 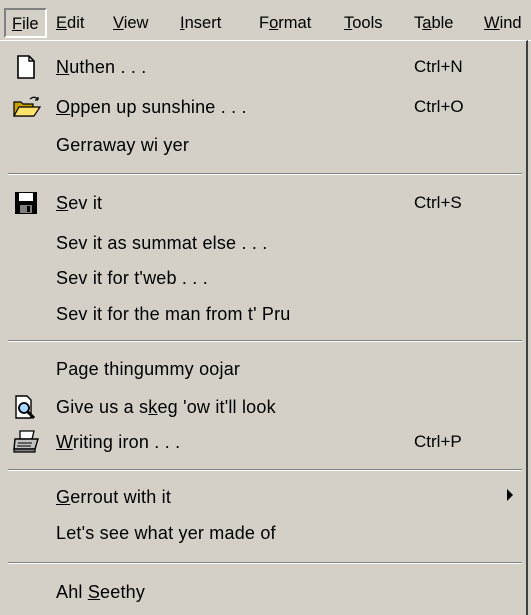 I want to click on menu-edit-mnemonic: E, so click(x=62, y=23).